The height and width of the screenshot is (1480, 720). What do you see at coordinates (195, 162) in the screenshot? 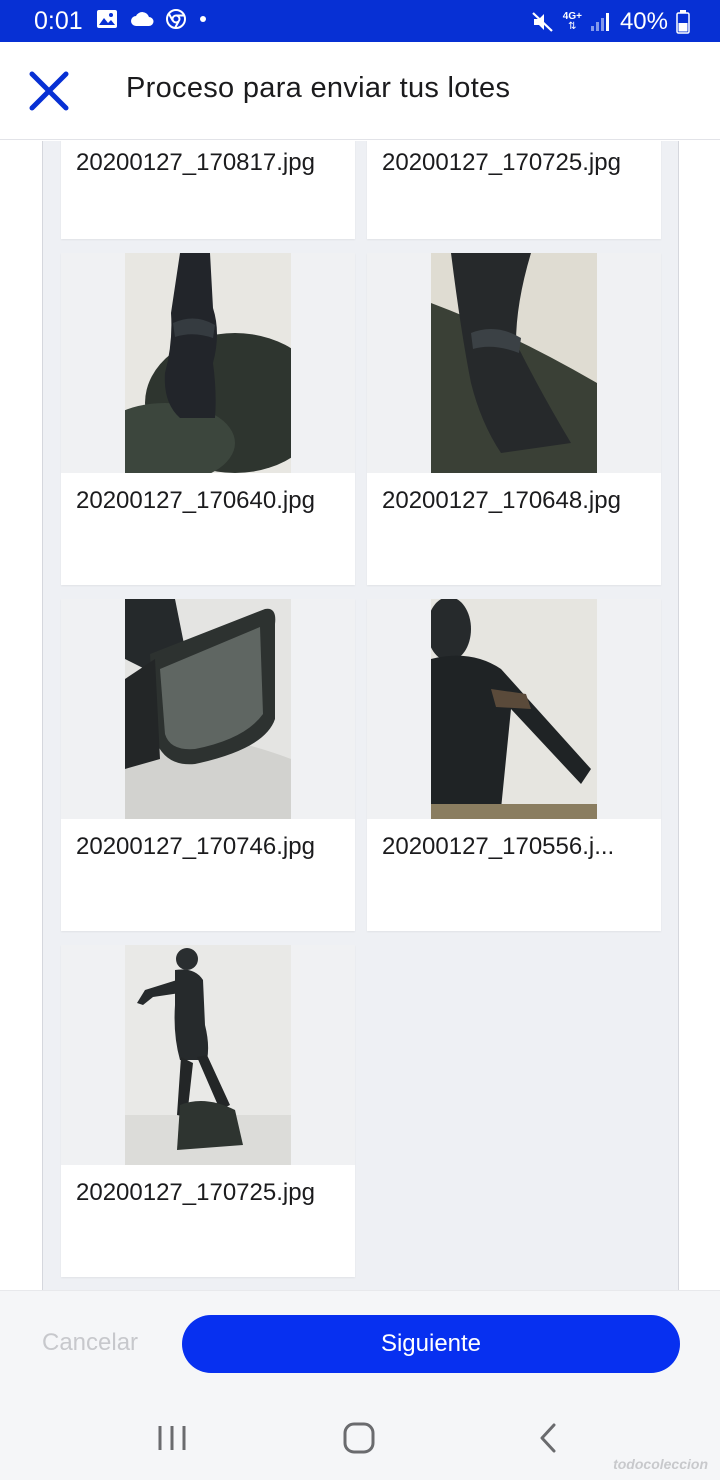
I see `file-name: 20200127_170817.jpg` at bounding box center [195, 162].